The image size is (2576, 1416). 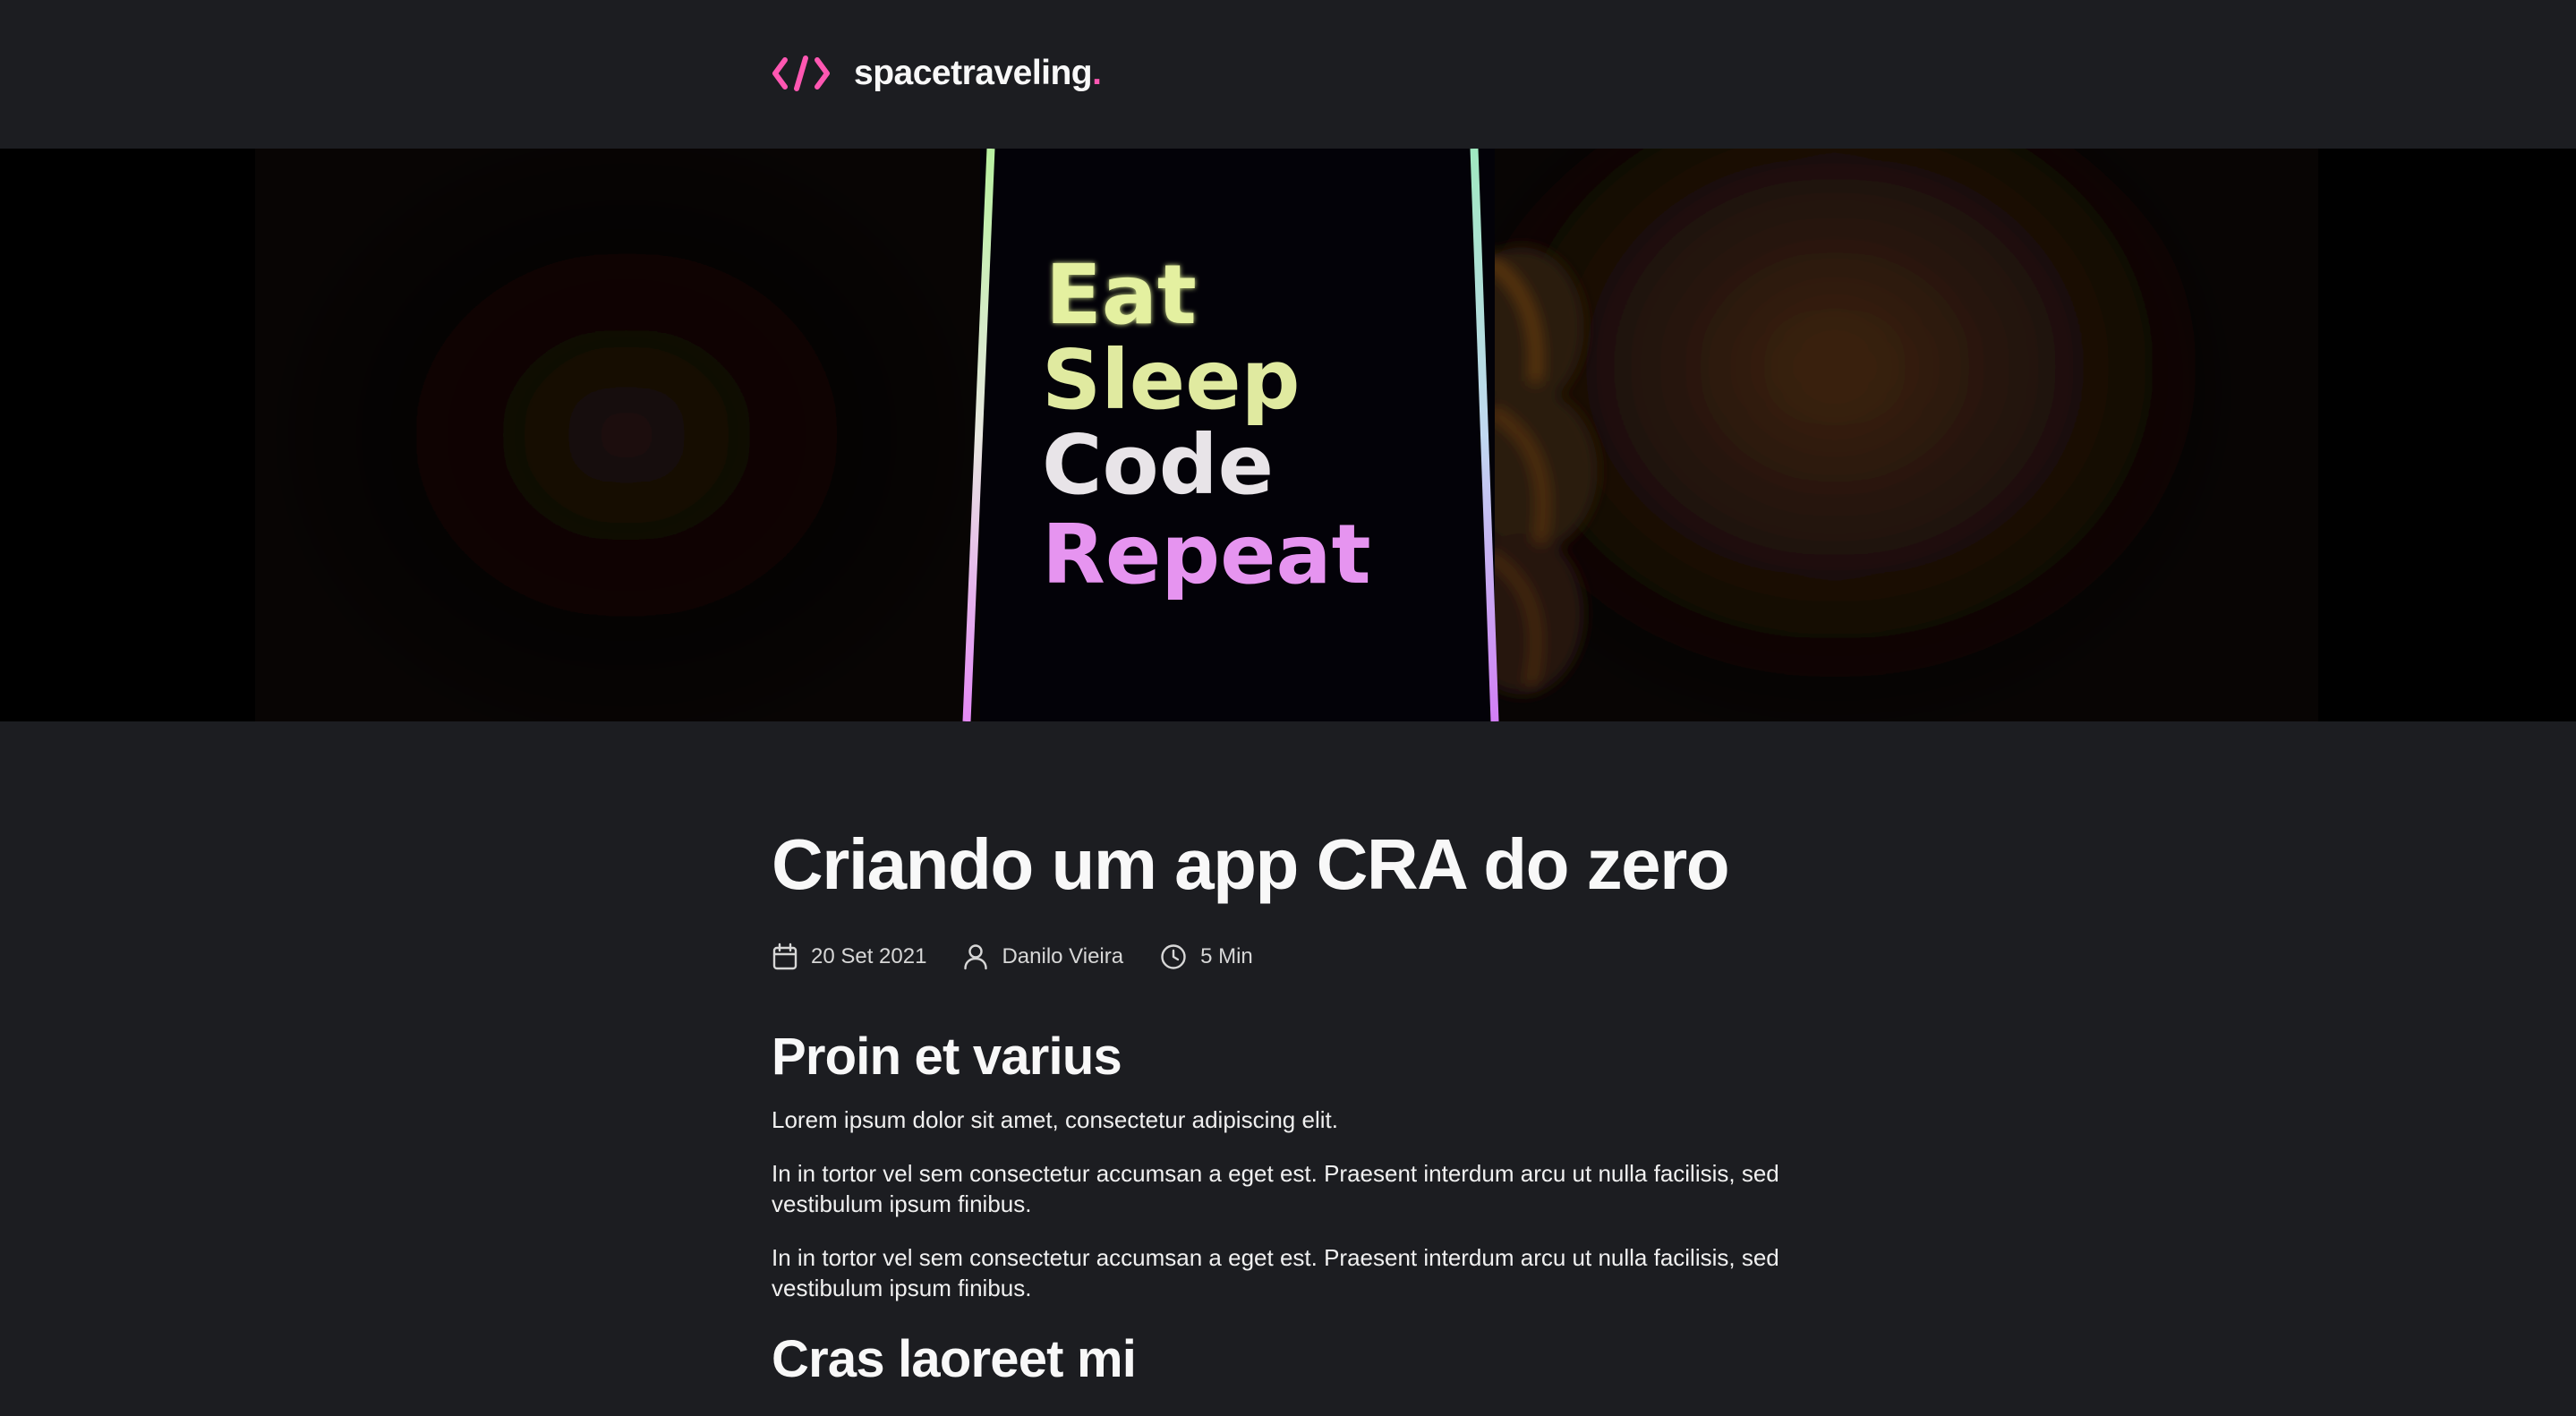 I want to click on post-reading-time-text: 5 Min, so click(x=1226, y=956).